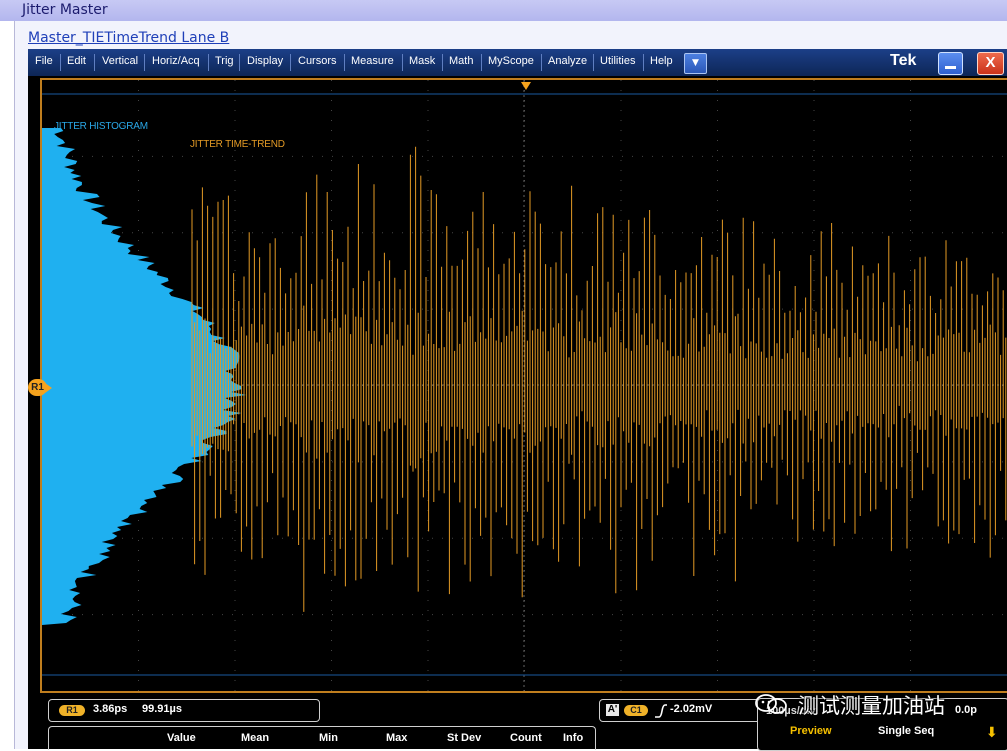 The height and width of the screenshot is (751, 1007). What do you see at coordinates (328, 738) in the screenshot?
I see `stats-header-min: Min` at bounding box center [328, 738].